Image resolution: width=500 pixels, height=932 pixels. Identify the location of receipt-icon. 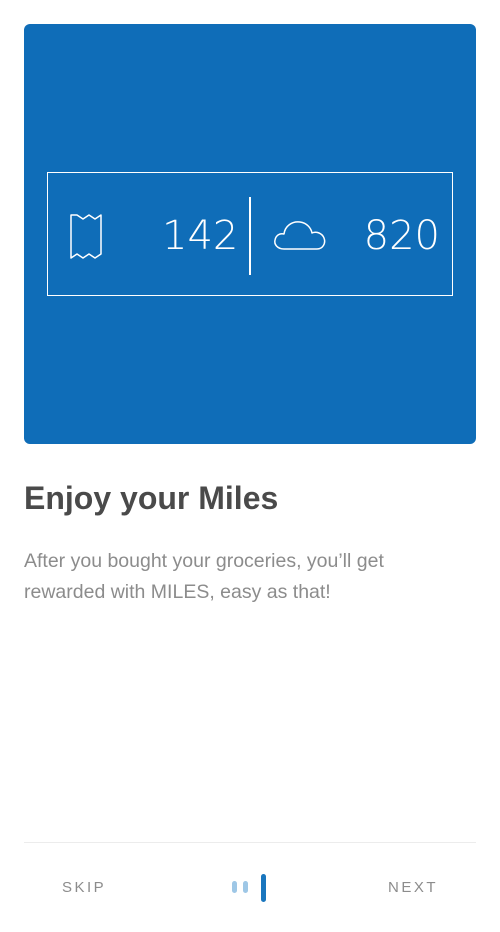
(86, 236).